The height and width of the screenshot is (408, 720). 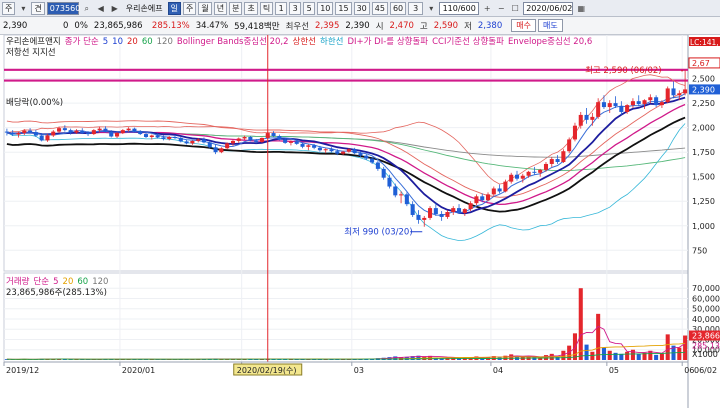 I want to click on period-minute: 분, so click(x=236, y=8).